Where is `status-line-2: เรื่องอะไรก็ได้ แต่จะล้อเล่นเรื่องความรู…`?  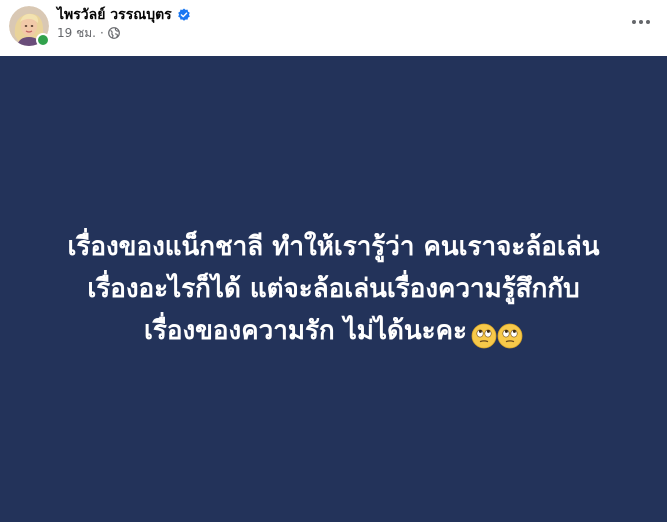
status-line-2: เรื่องอะไรก็ได้ แต่จะล้อเล่นเรื่องความรู… is located at coordinates (333, 289).